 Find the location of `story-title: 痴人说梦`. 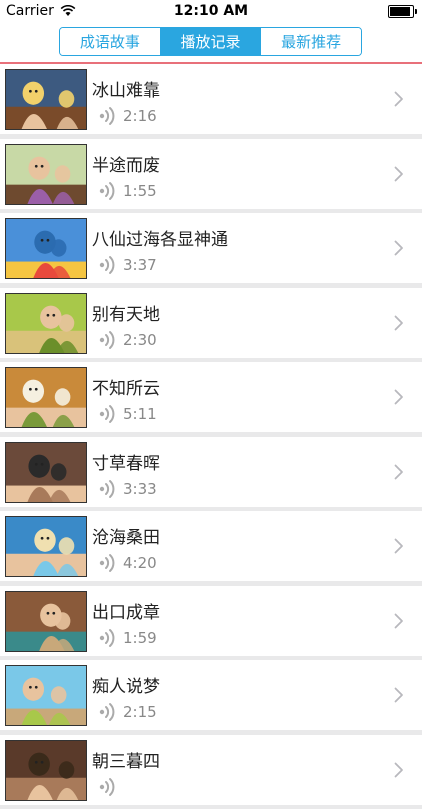

story-title: 痴人说梦 is located at coordinates (126, 687).